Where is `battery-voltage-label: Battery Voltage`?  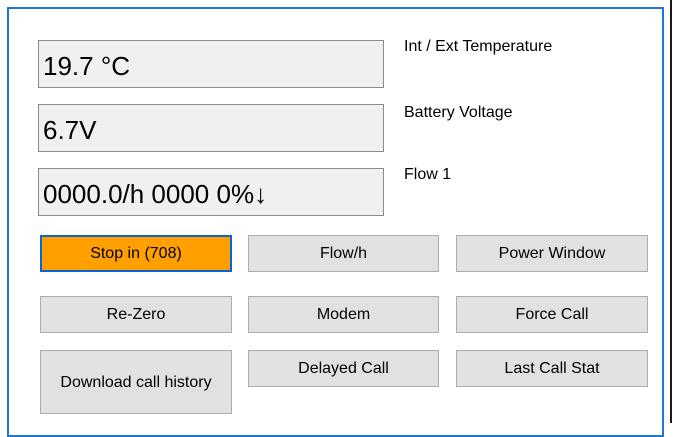 battery-voltage-label: Battery Voltage is located at coordinates (458, 112).